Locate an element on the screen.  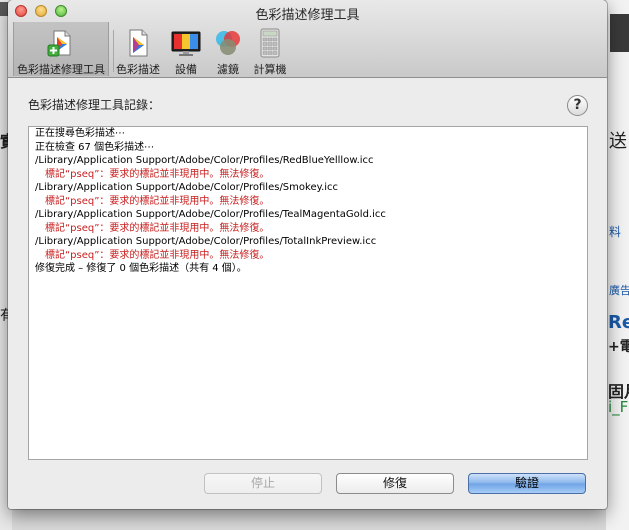
background-text: i_F is located at coordinates (618, 407).